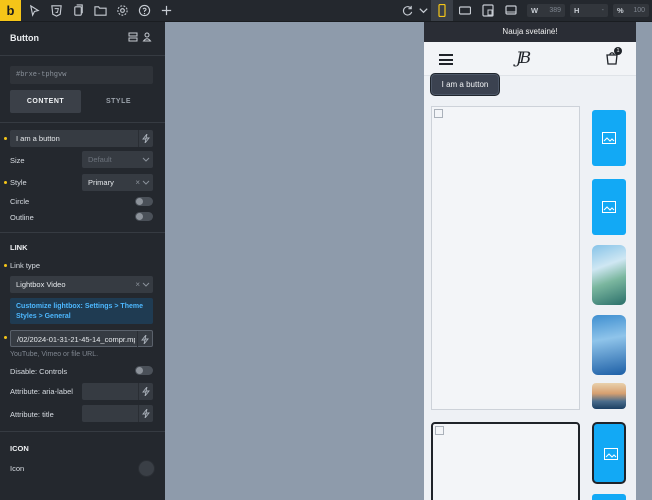  I want to click on pages-icon, so click(78, 10).